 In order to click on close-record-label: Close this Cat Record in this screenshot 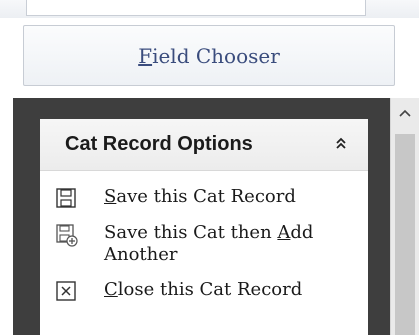, I will do `click(203, 289)`.